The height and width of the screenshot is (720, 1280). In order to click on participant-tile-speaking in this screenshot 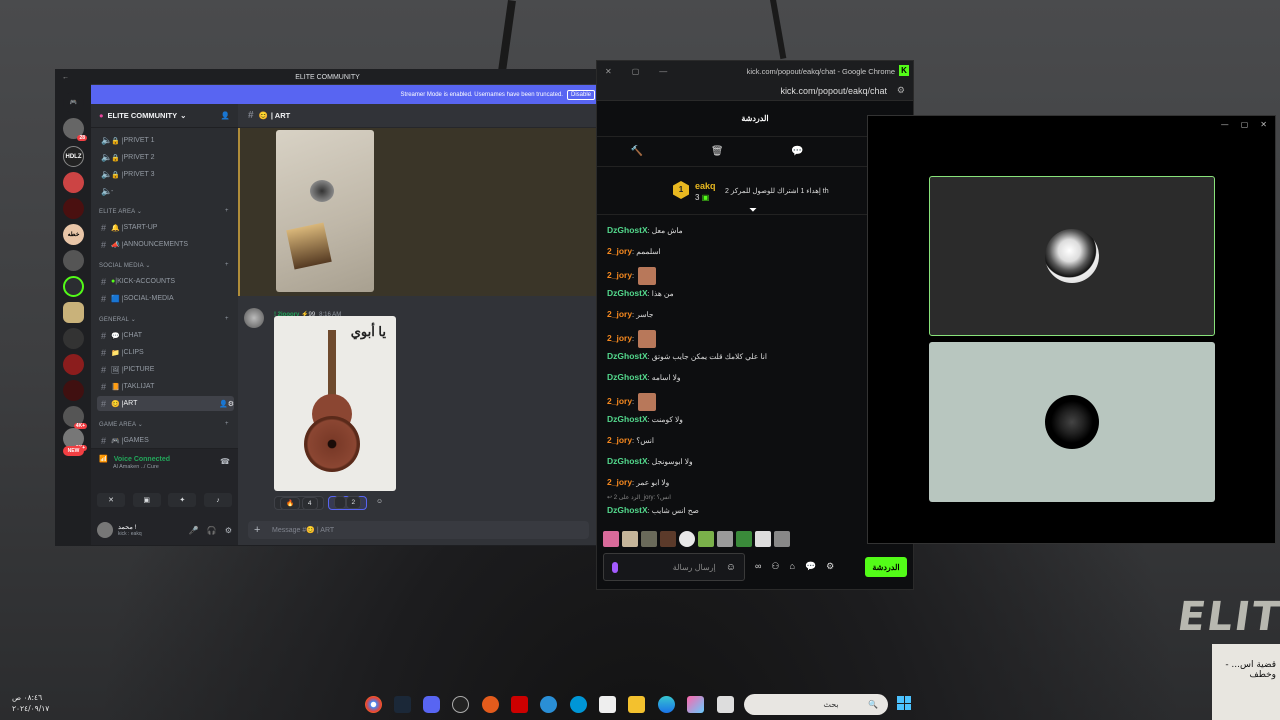, I will do `click(1072, 256)`.